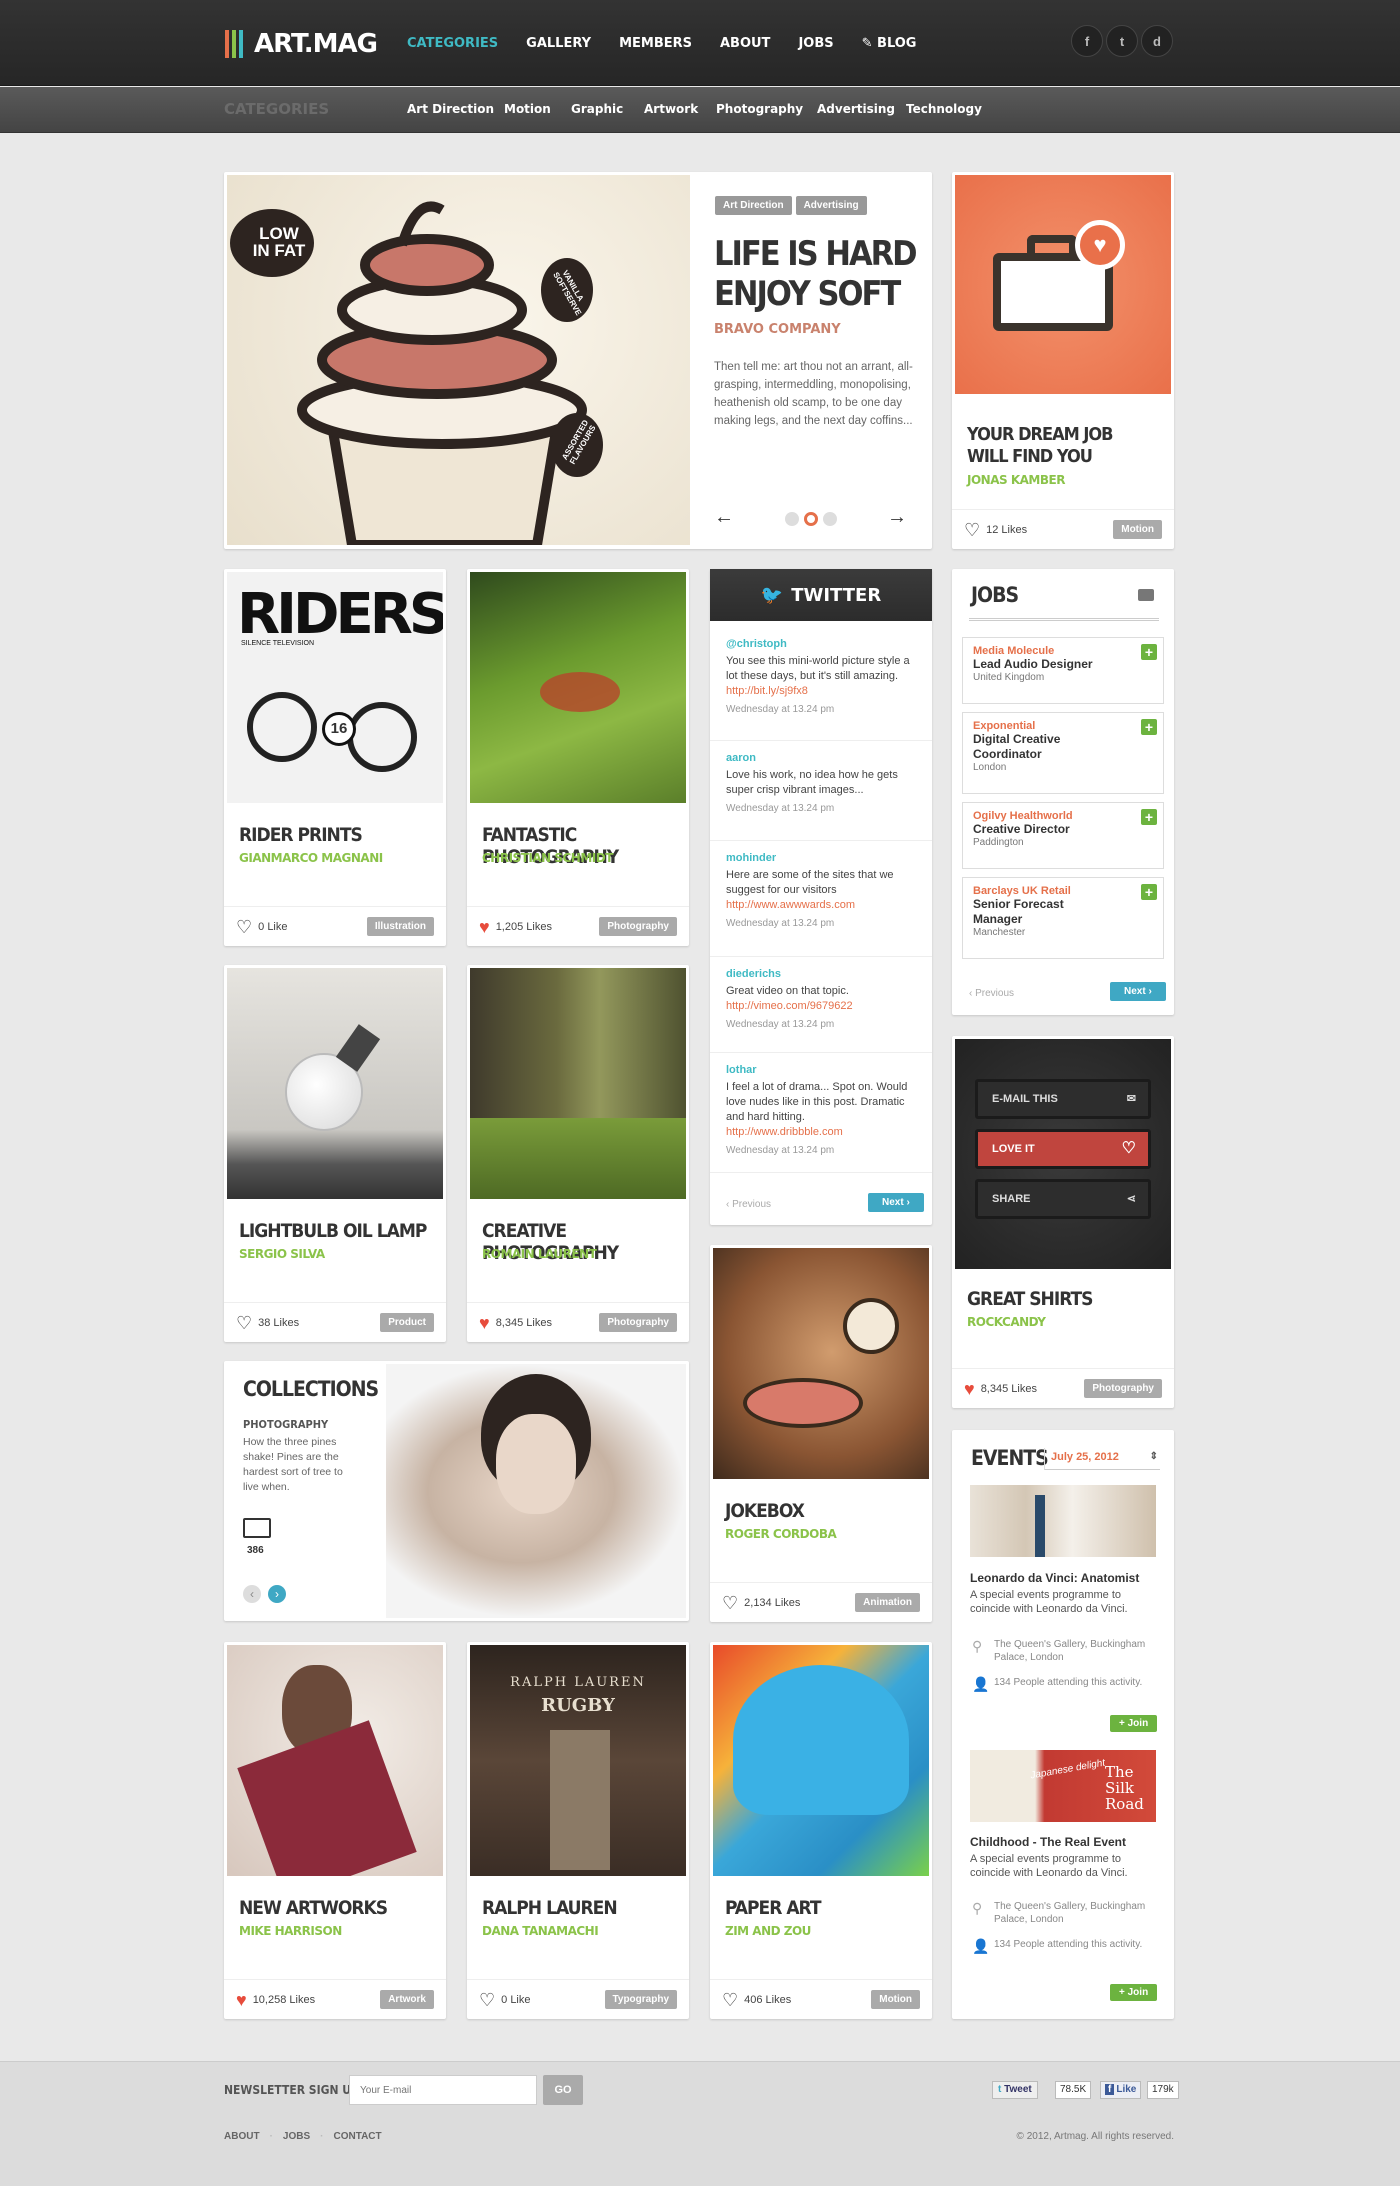 The height and width of the screenshot is (2186, 1400). What do you see at coordinates (816, 274) in the screenshot?
I see `featured-title: LIFE IS HARD ENJOY SOFT` at bounding box center [816, 274].